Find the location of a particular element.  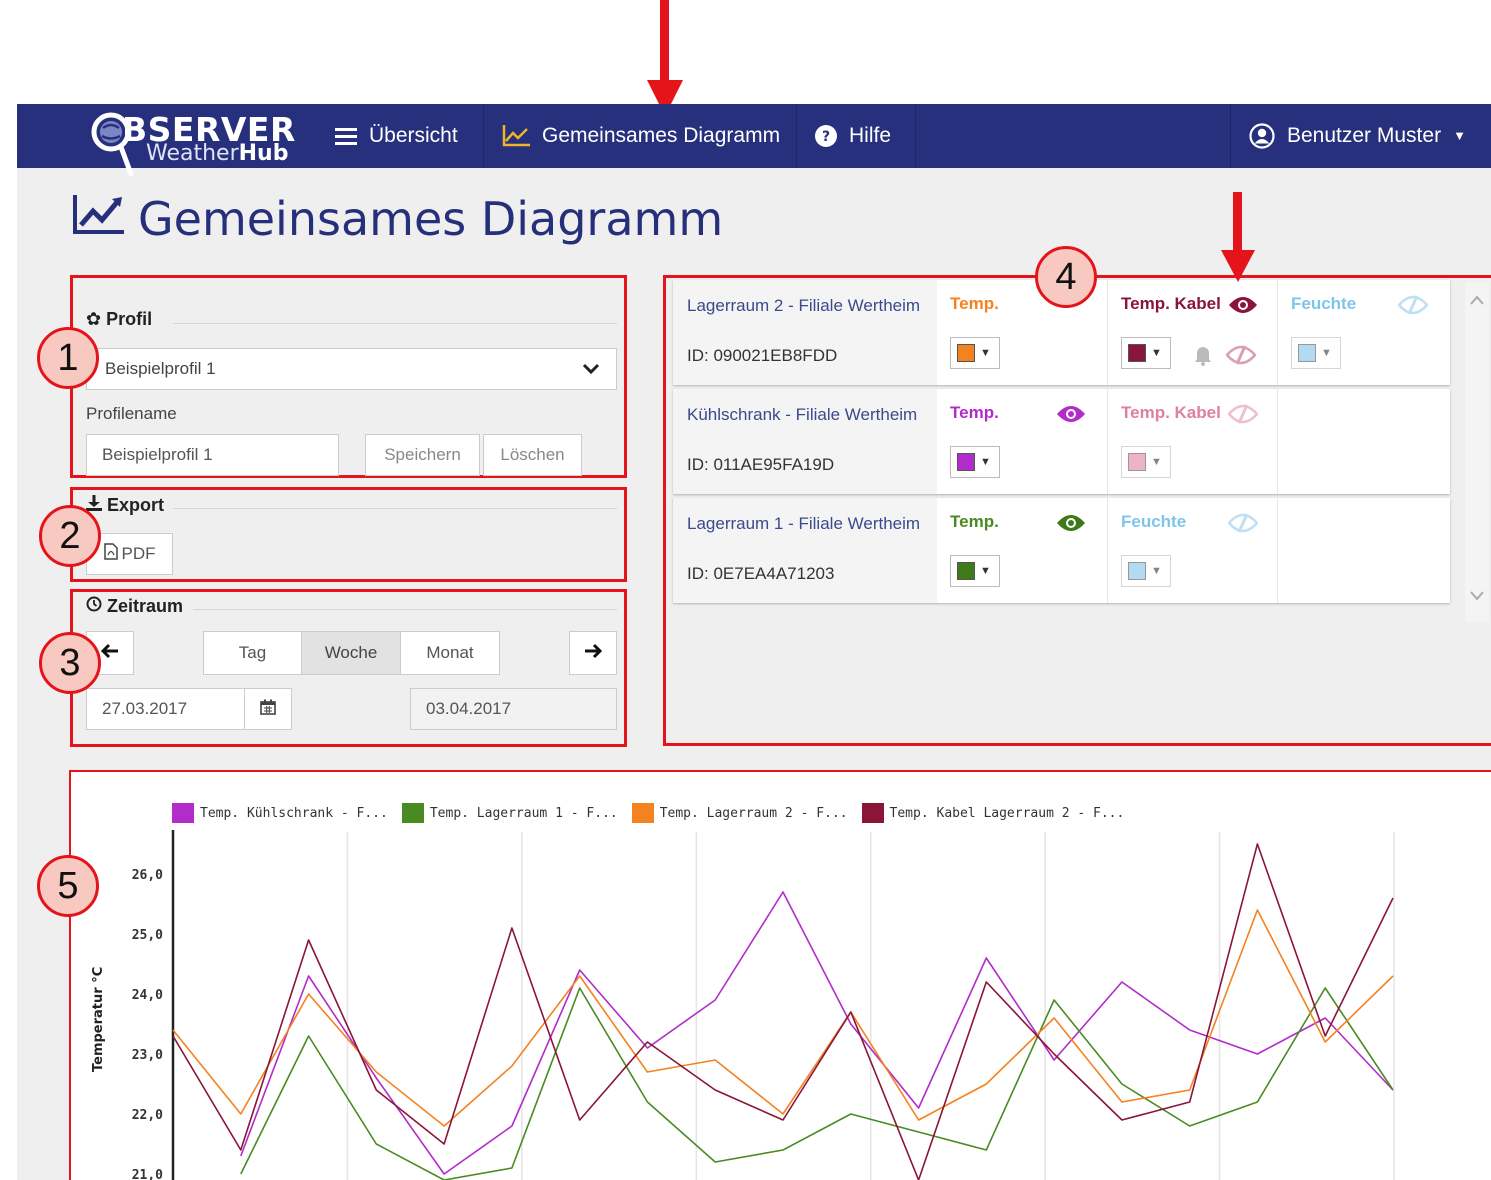

y-tick-label: 21,0 is located at coordinates (147, 1174).